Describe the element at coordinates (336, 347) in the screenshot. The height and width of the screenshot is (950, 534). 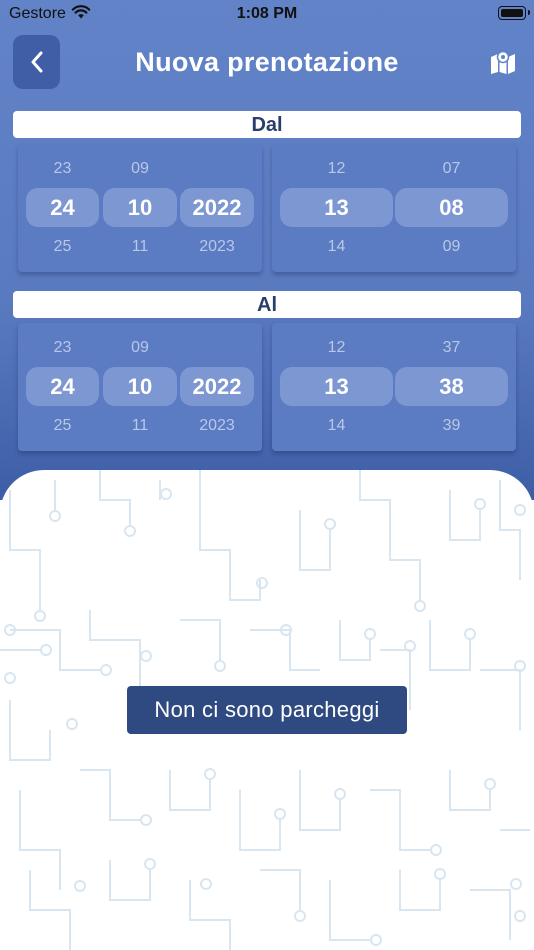
I see `to-hour-prev: 12` at that location.